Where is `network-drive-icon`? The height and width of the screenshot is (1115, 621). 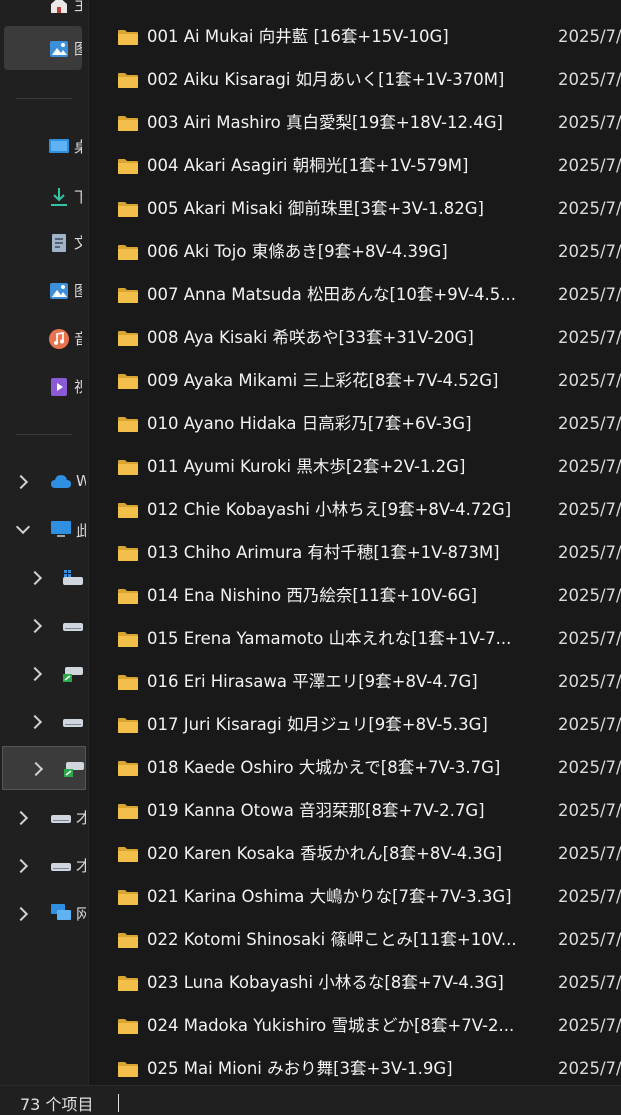 network-drive-icon is located at coordinates (74, 769).